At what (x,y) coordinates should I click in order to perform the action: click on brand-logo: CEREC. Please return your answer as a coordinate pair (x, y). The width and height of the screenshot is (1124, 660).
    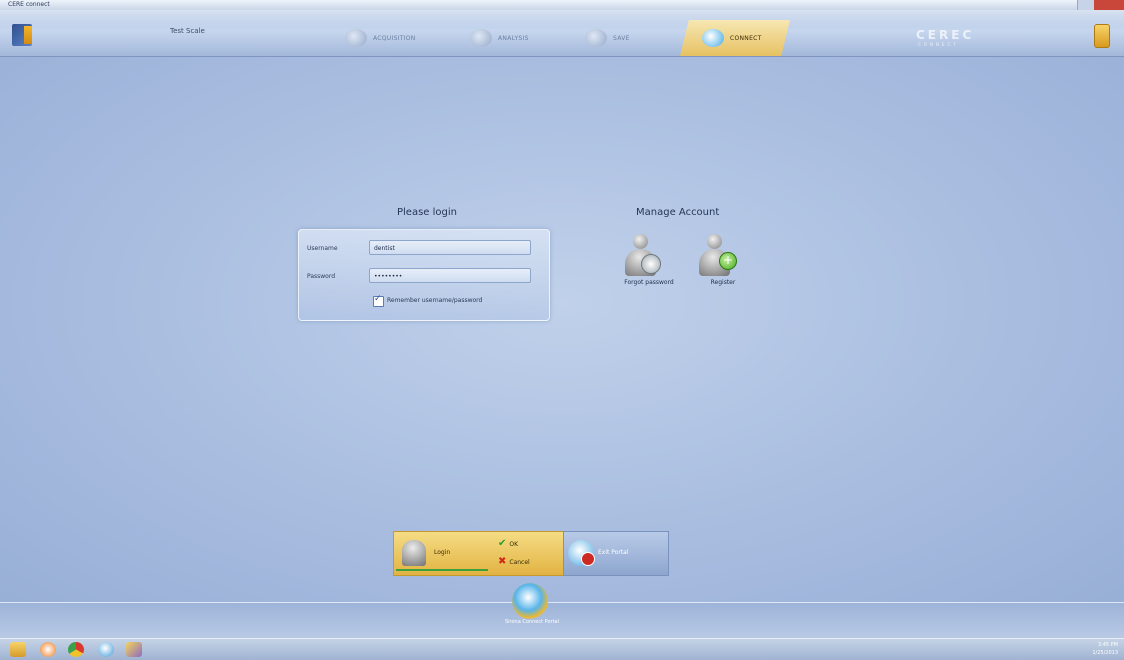
    Looking at the image, I should click on (945, 35).